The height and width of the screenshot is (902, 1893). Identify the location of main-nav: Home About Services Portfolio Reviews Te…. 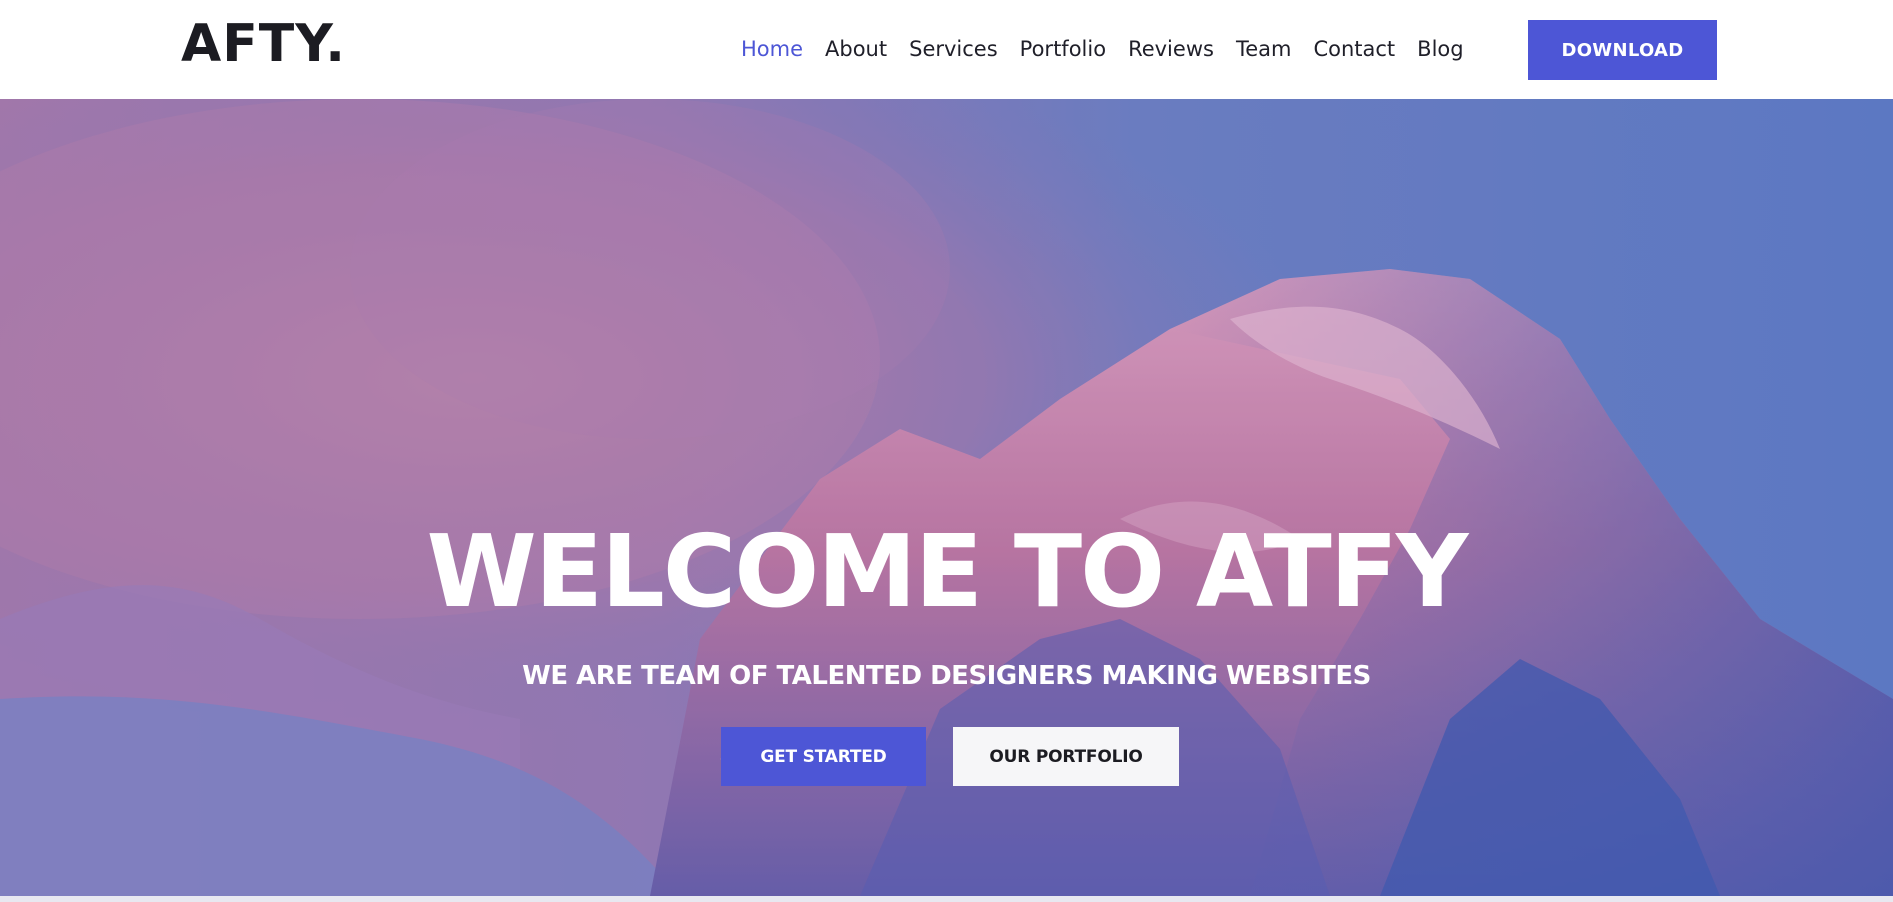
(1102, 49).